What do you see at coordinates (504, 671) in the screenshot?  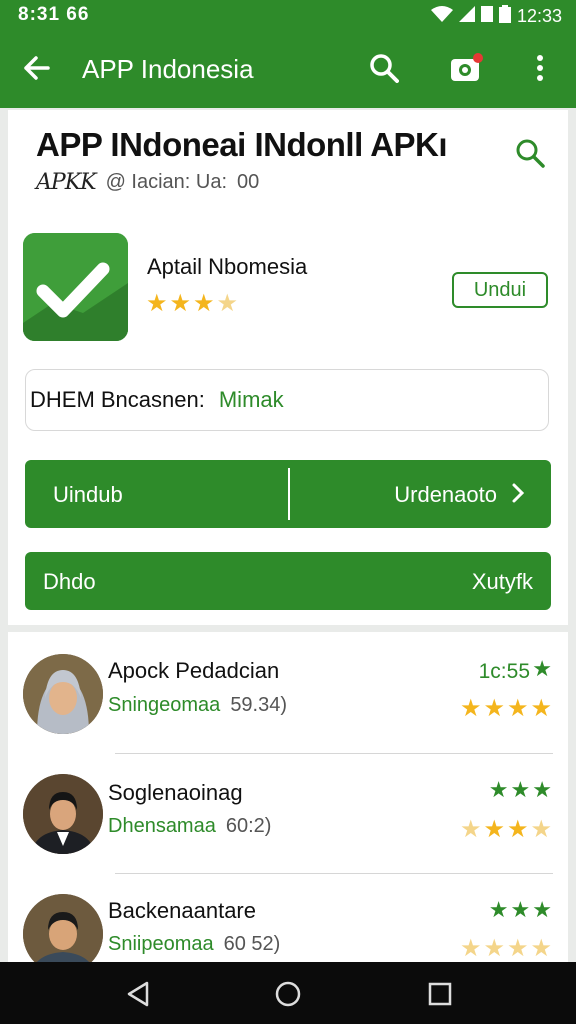 I see `review-meta: 1c:55` at bounding box center [504, 671].